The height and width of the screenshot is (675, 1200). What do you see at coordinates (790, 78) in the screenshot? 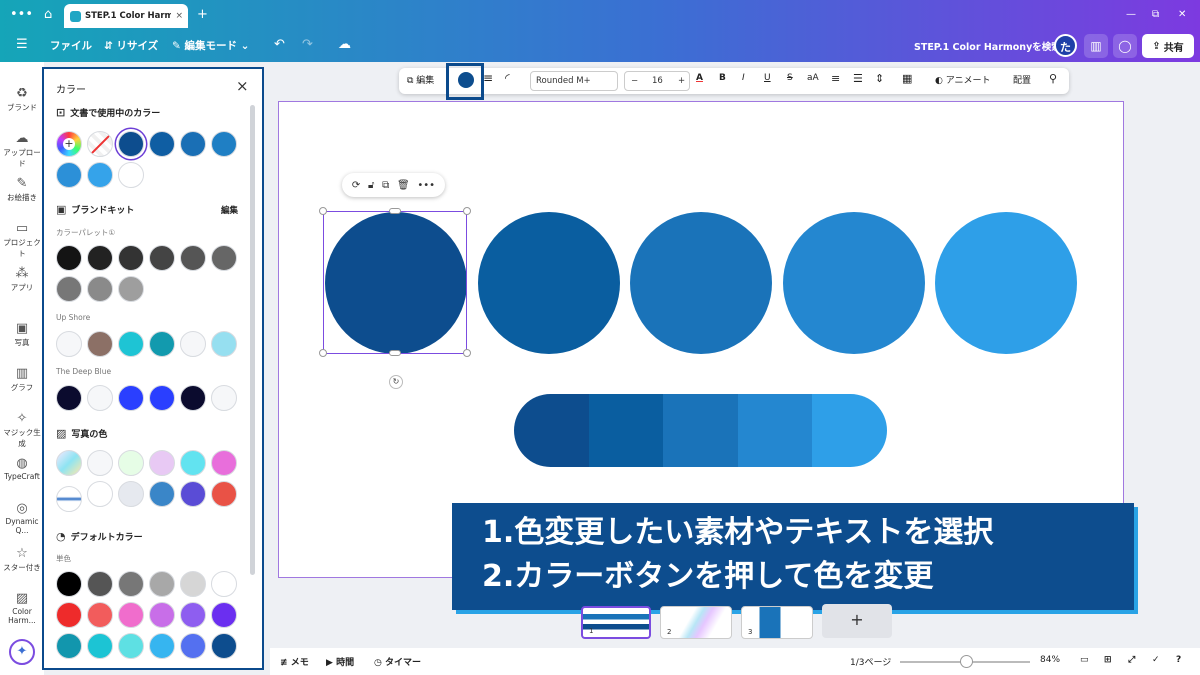
I see `strikethrough-button: S` at bounding box center [790, 78].